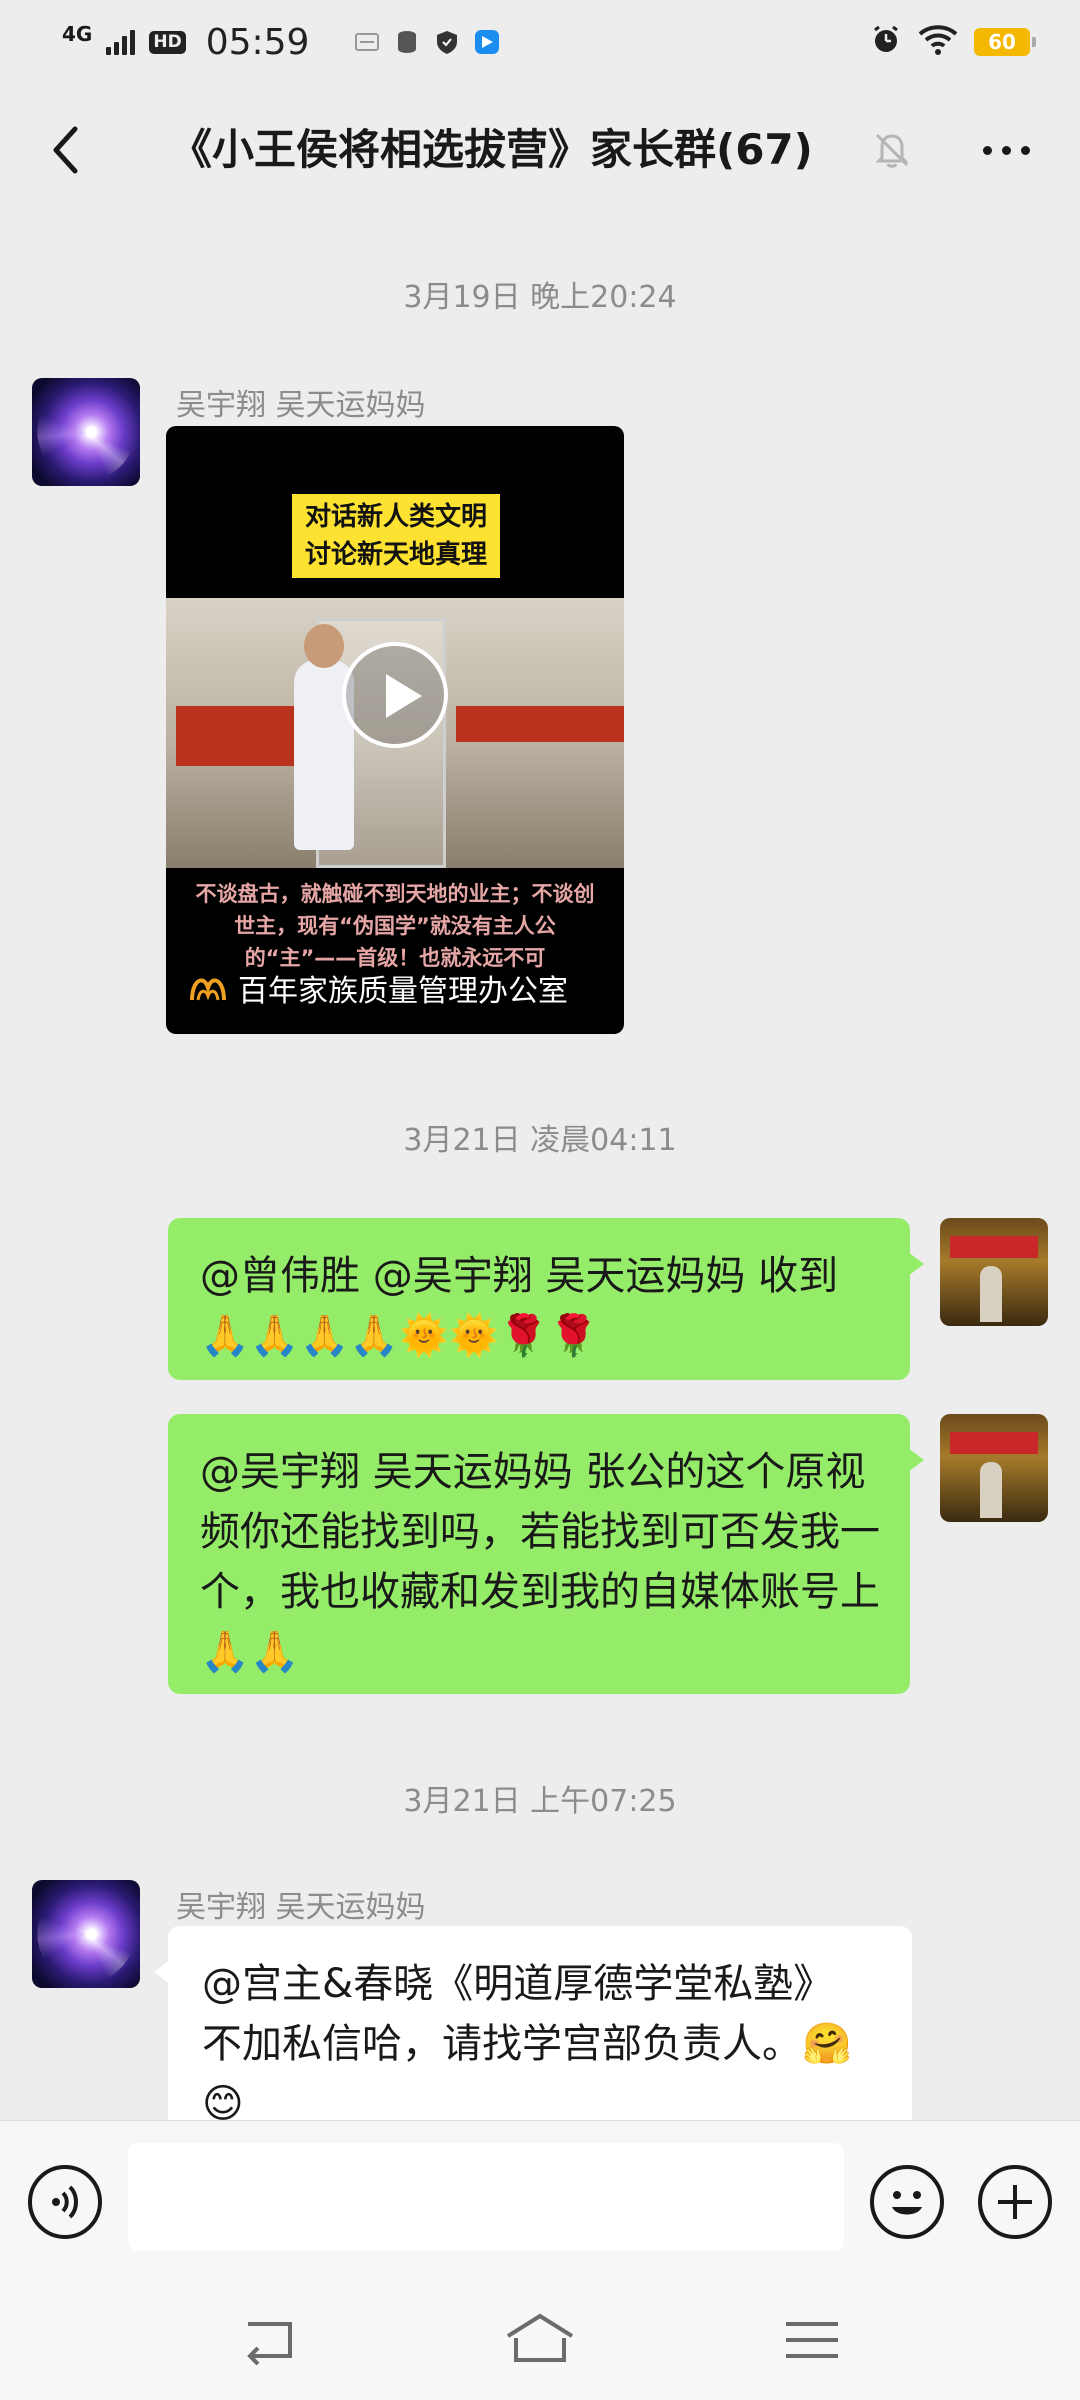  I want to click on app-notification-icon, so click(487, 42).